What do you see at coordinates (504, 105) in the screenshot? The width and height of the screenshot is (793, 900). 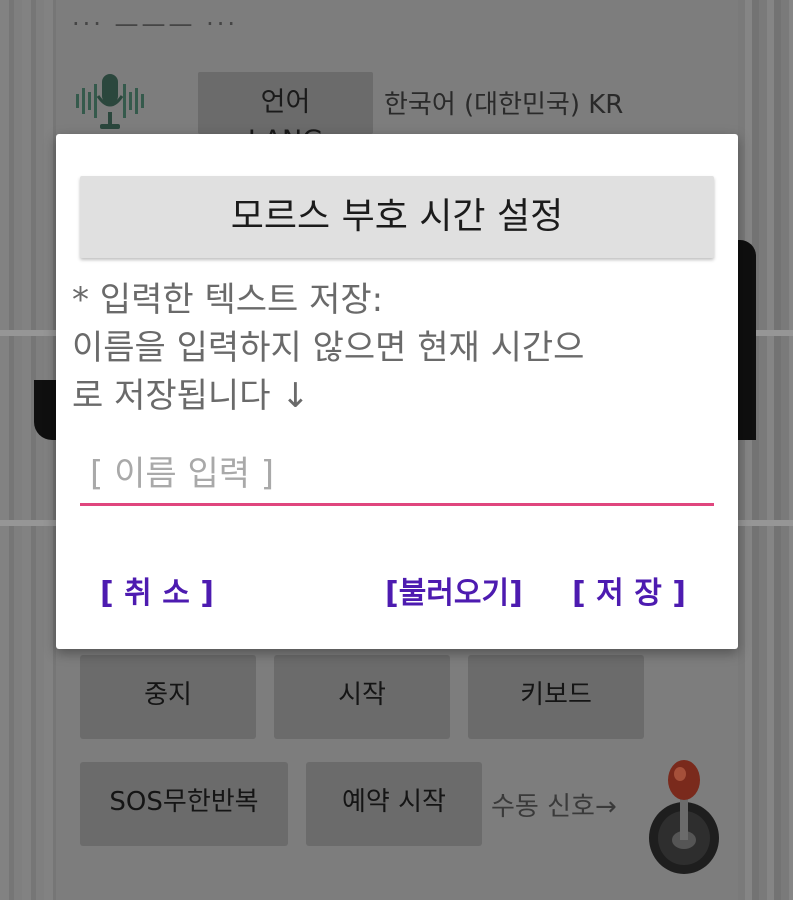 I see `language-value: 한국어 (대한민국) KR` at bounding box center [504, 105].